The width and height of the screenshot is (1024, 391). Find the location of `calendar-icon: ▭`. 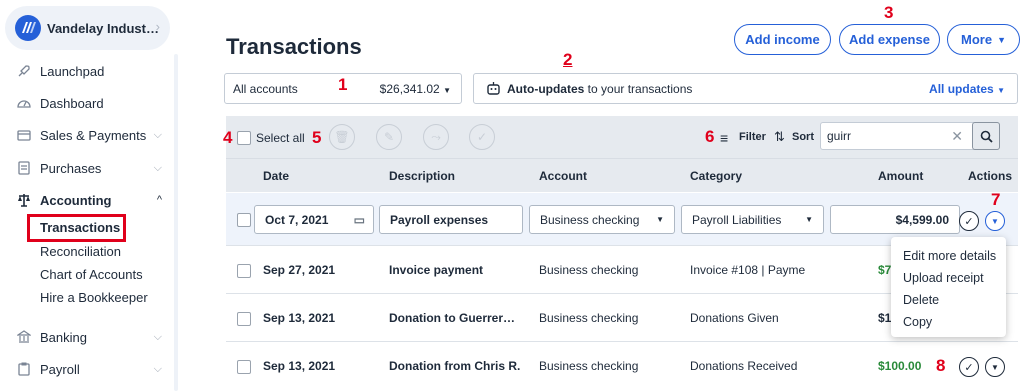

calendar-icon: ▭ is located at coordinates (359, 220).